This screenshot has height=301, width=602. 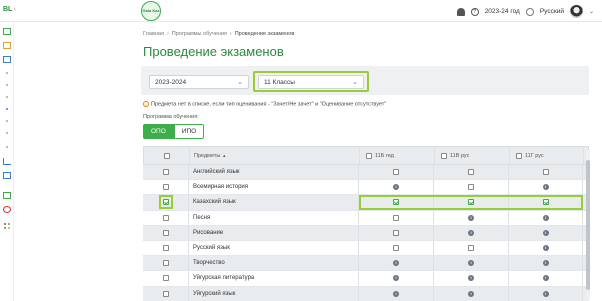 What do you see at coordinates (7, 161) in the screenshot?
I see `chart-icon` at bounding box center [7, 161].